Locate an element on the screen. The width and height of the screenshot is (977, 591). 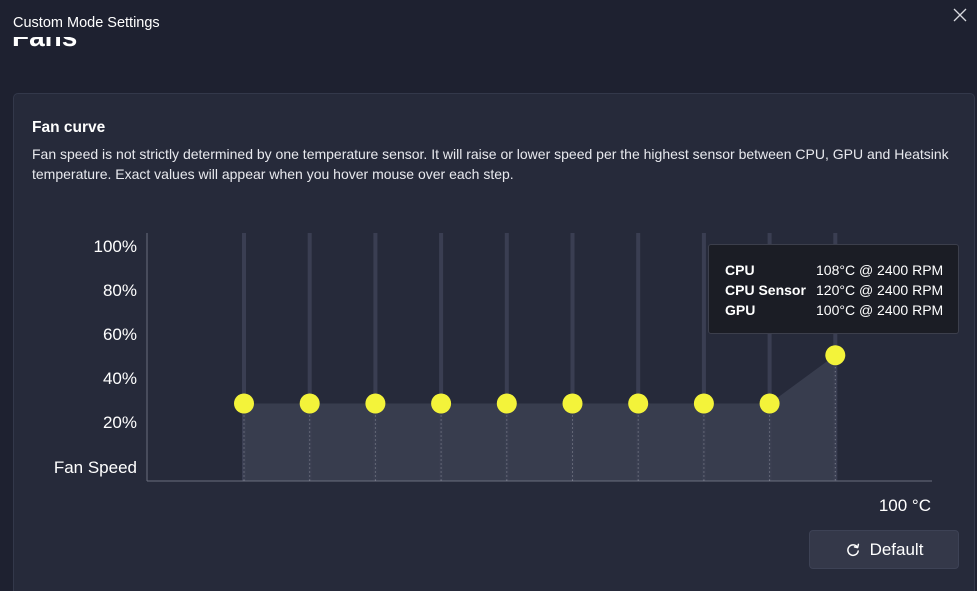
y-tick-label: 40% is located at coordinates (120, 378).